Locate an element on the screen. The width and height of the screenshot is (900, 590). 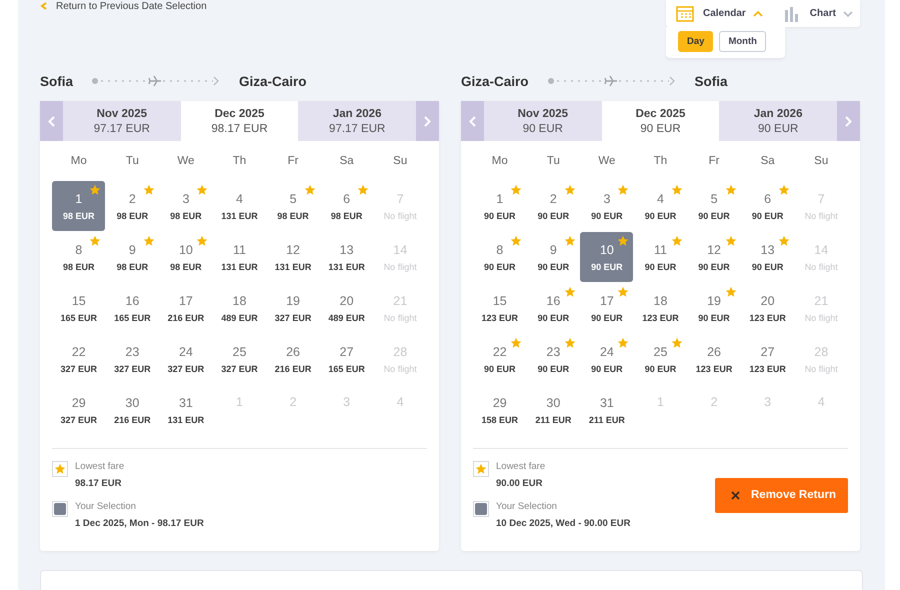
day-cell: 16 165 EUR is located at coordinates (132, 308).